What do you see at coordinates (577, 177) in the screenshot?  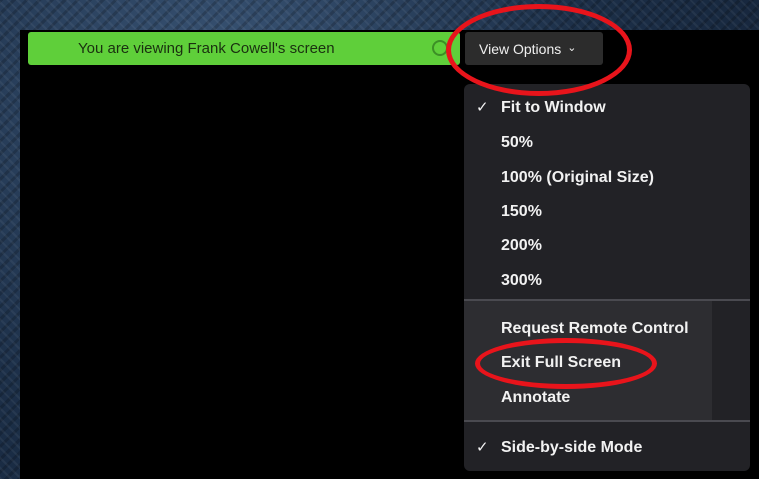 I see `menu-item-label: 100% (Original Size)` at bounding box center [577, 177].